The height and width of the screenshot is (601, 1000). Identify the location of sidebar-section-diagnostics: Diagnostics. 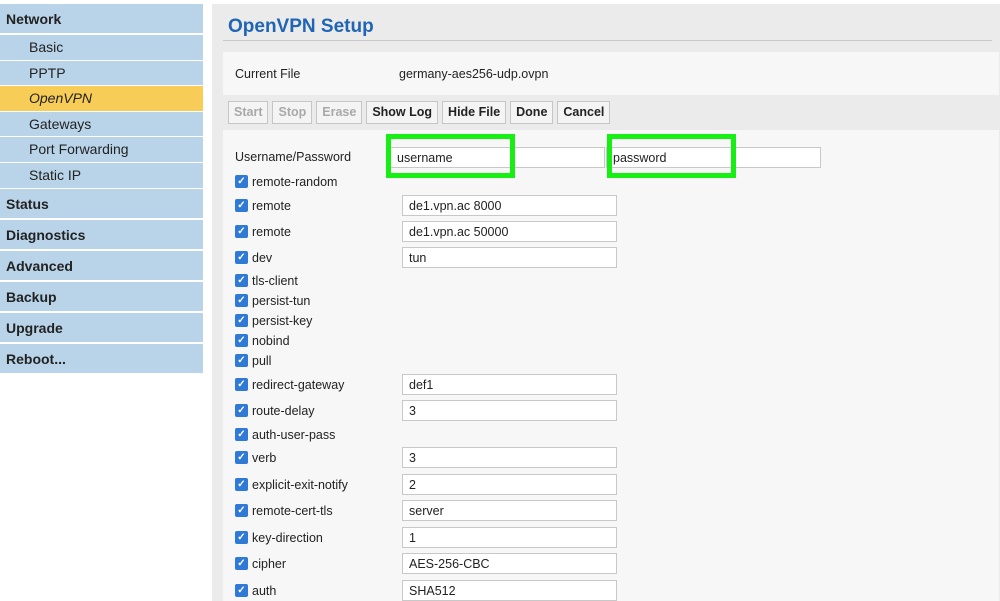
(101, 235).